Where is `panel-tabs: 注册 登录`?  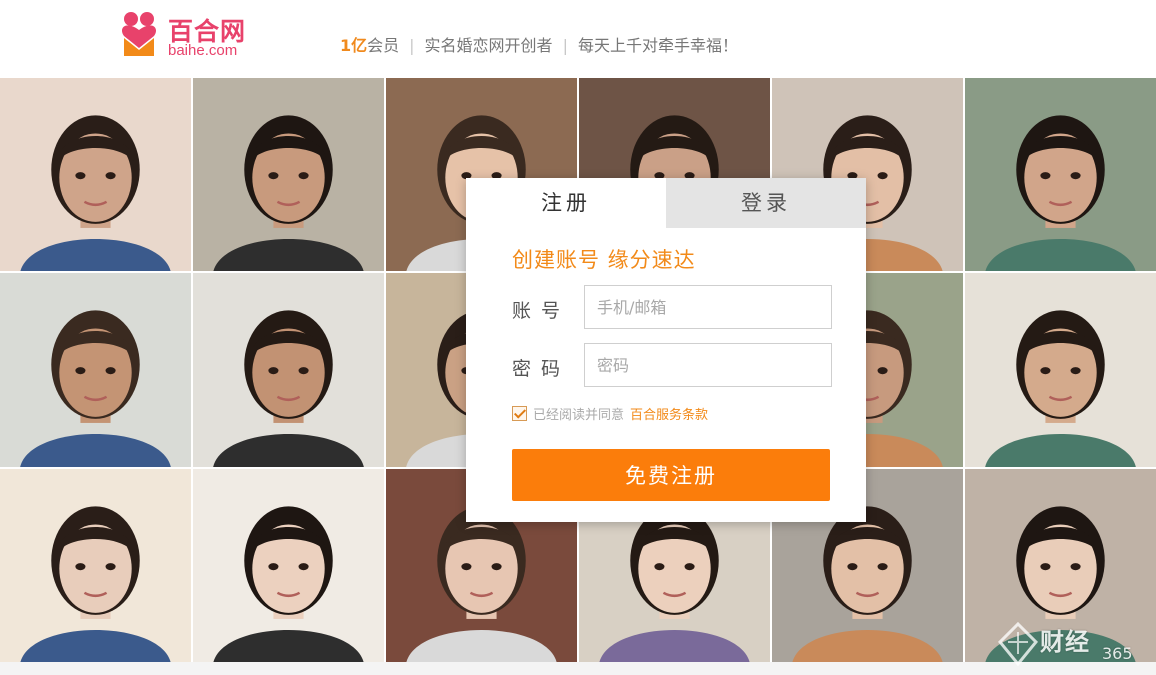 panel-tabs: 注册 登录 is located at coordinates (666, 203).